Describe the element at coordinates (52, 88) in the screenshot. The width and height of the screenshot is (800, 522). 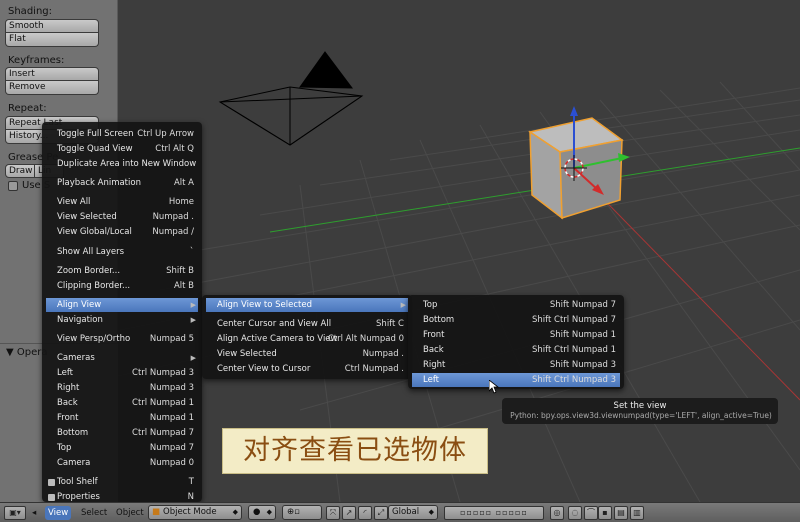
I see `remove-keyframe-button: Remove` at that location.